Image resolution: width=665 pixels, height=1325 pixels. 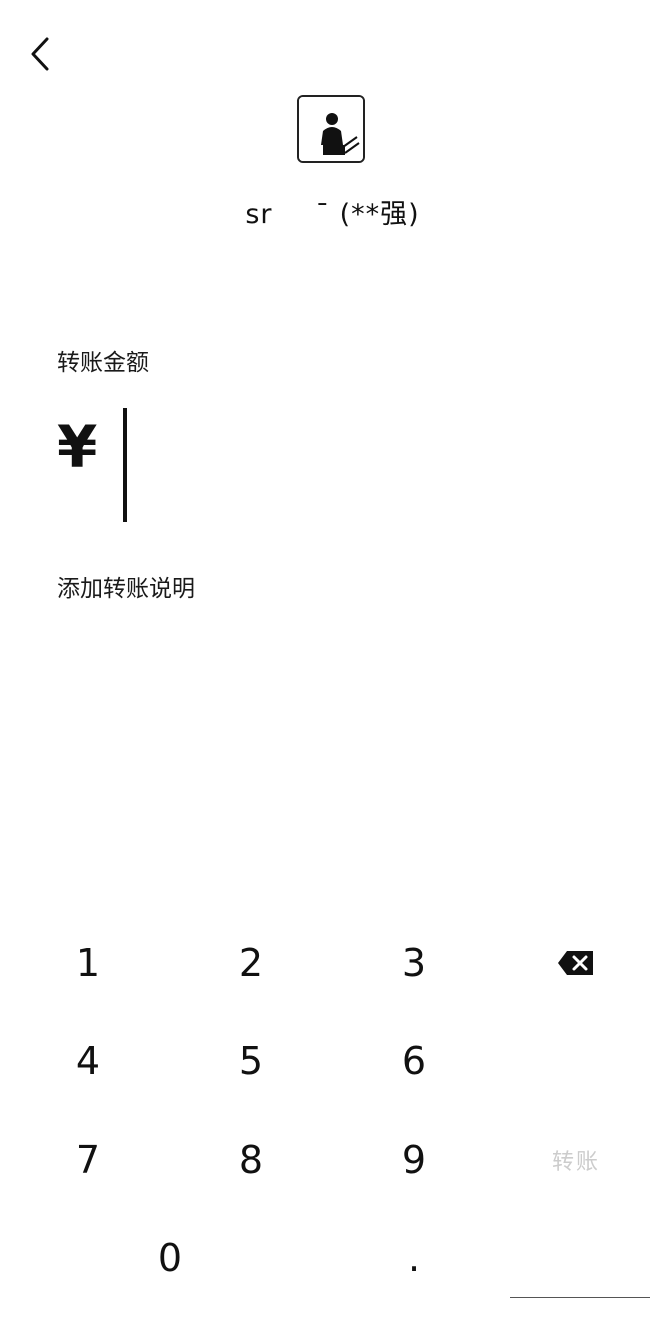 What do you see at coordinates (170, 1258) in the screenshot?
I see `key-0: 0` at bounding box center [170, 1258].